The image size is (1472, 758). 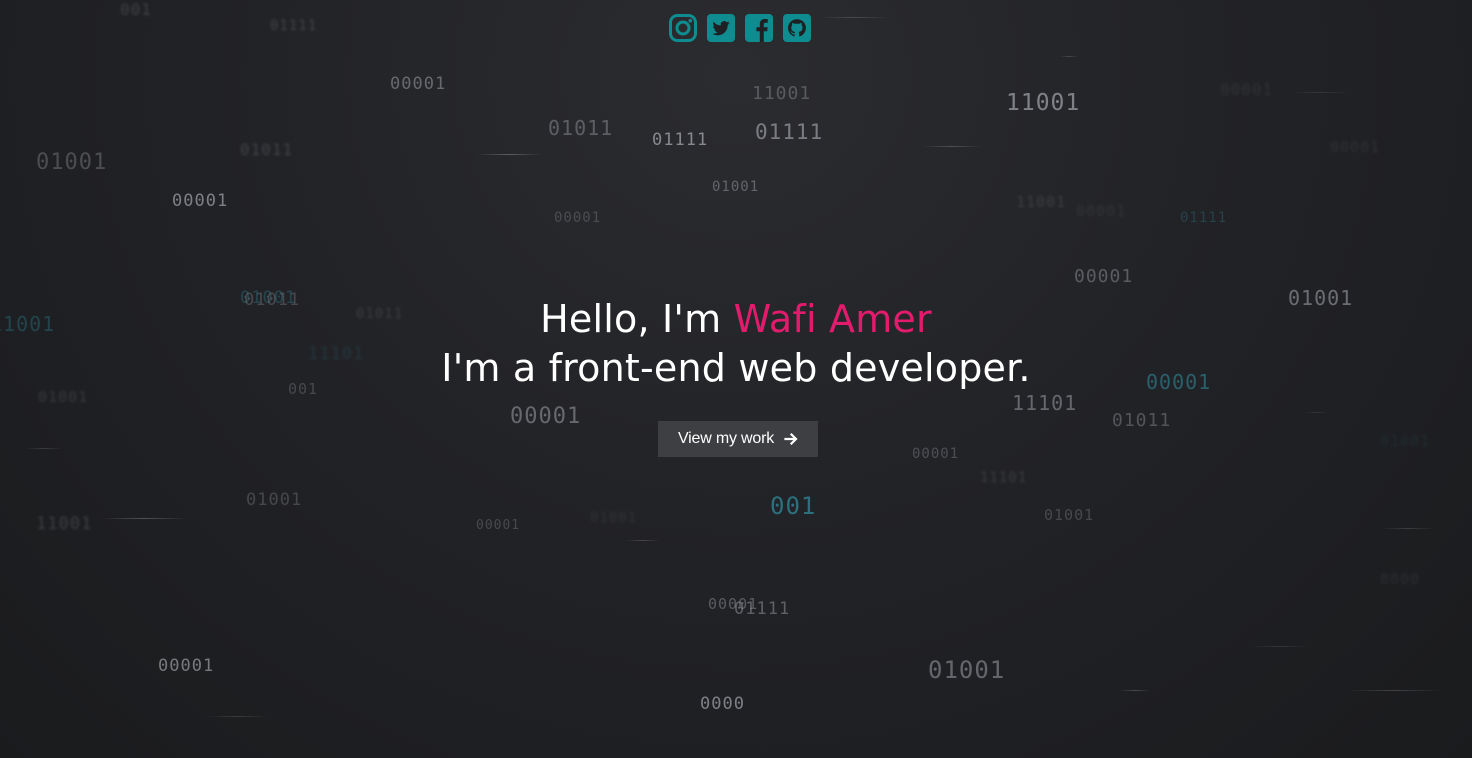 What do you see at coordinates (832, 319) in the screenshot?
I see `hero-name: Wafi Amer` at bounding box center [832, 319].